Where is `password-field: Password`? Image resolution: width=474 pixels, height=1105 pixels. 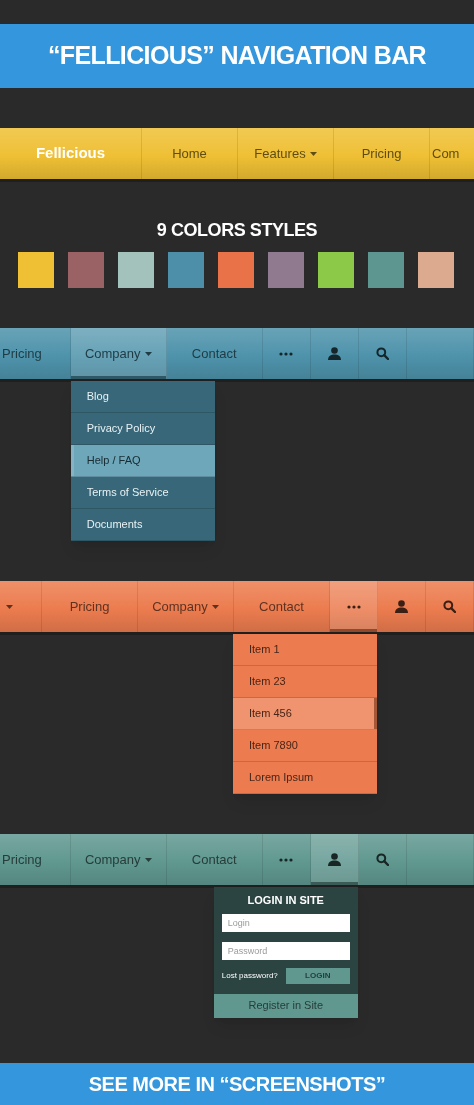
password-field: Password is located at coordinates (285, 950).